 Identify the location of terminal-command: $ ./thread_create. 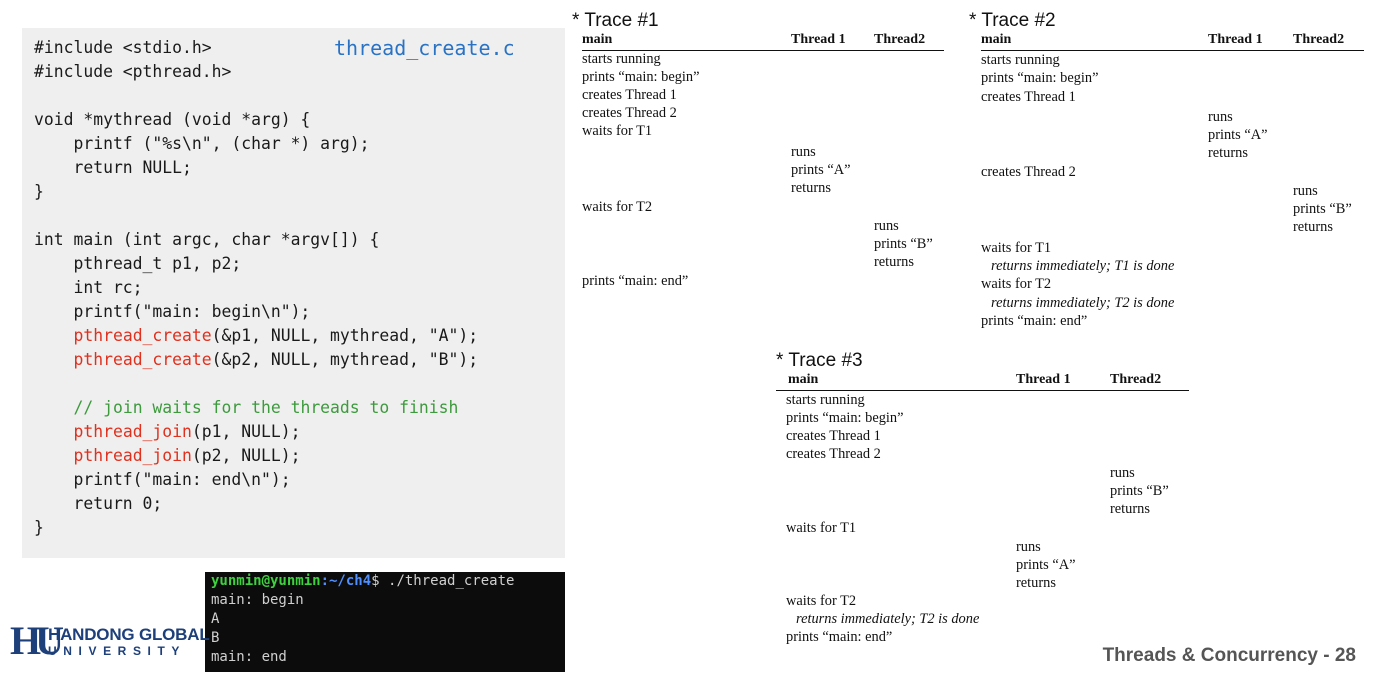
(443, 581).